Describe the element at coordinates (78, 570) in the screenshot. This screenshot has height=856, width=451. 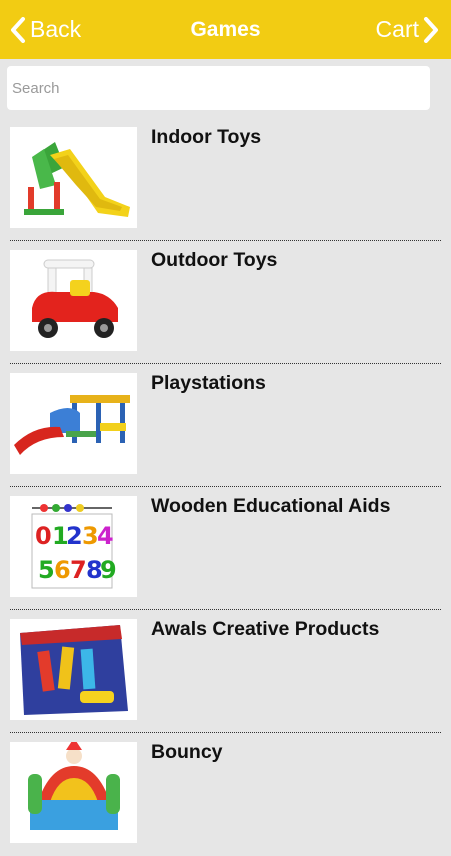
I see `svg-text: 7` at that location.